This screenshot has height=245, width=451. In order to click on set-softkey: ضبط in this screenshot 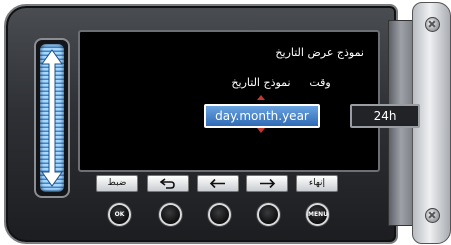, I will do `click(117, 183)`.